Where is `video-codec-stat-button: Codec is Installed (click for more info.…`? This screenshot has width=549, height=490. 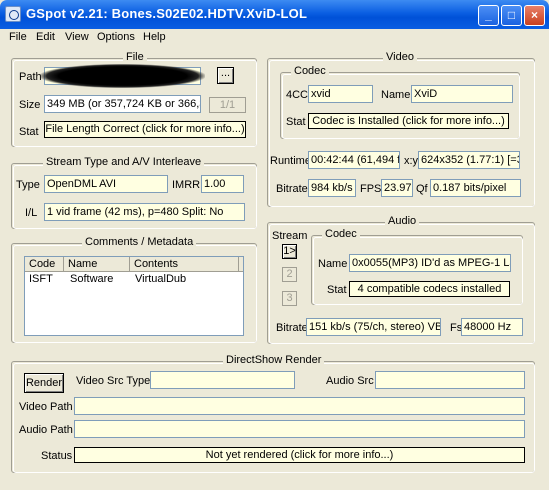 video-codec-stat-button: Codec is Installed (click for more info.… is located at coordinates (408, 121).